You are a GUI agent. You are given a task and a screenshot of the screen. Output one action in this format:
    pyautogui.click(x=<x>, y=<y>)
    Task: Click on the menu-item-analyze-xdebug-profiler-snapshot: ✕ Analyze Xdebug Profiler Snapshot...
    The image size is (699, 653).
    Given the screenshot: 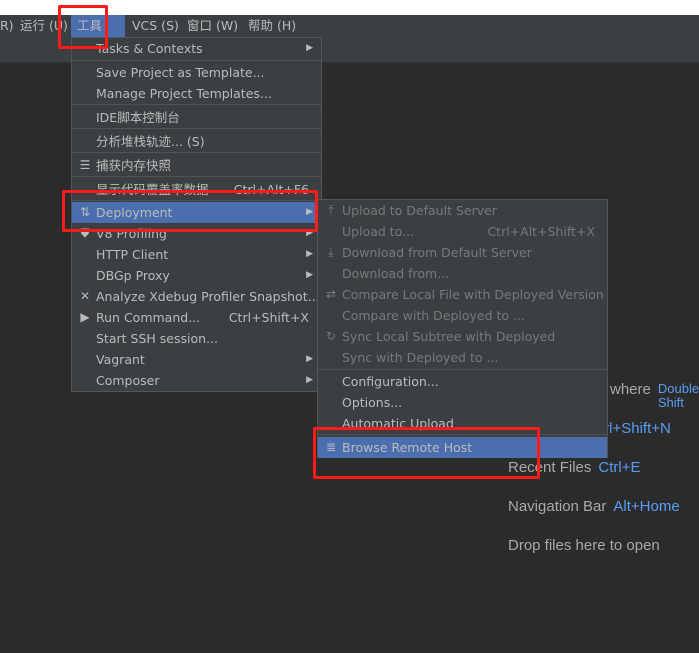 What is the action you would take?
    pyautogui.click(x=196, y=296)
    